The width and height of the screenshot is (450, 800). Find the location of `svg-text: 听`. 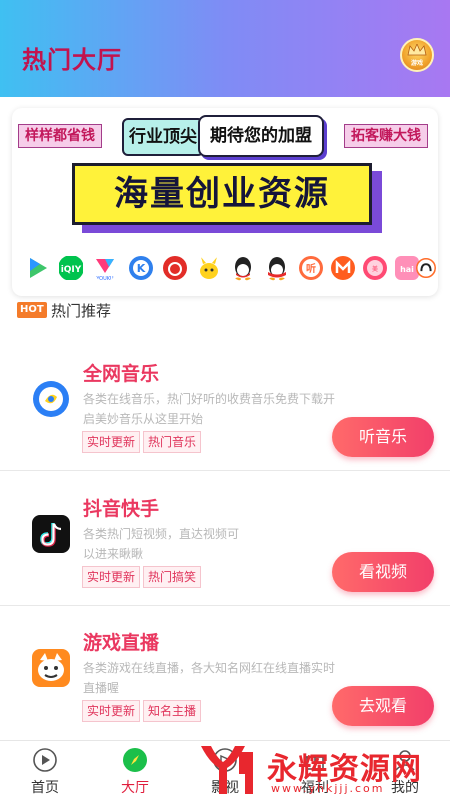

svg-text: 听 is located at coordinates (311, 268).